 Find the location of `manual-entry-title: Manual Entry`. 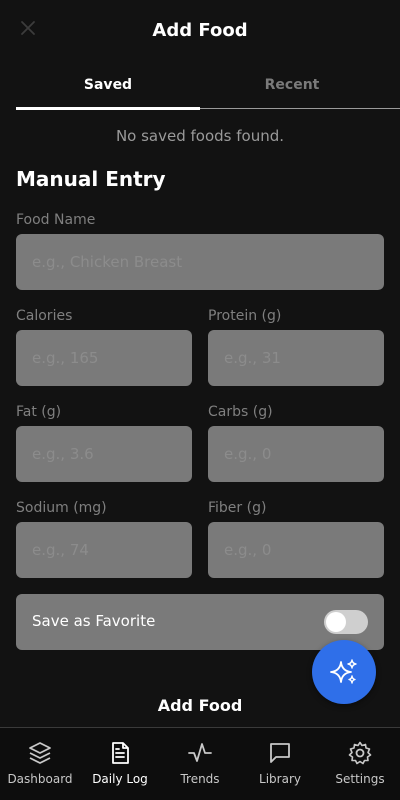

manual-entry-title: Manual Entry is located at coordinates (91, 179).